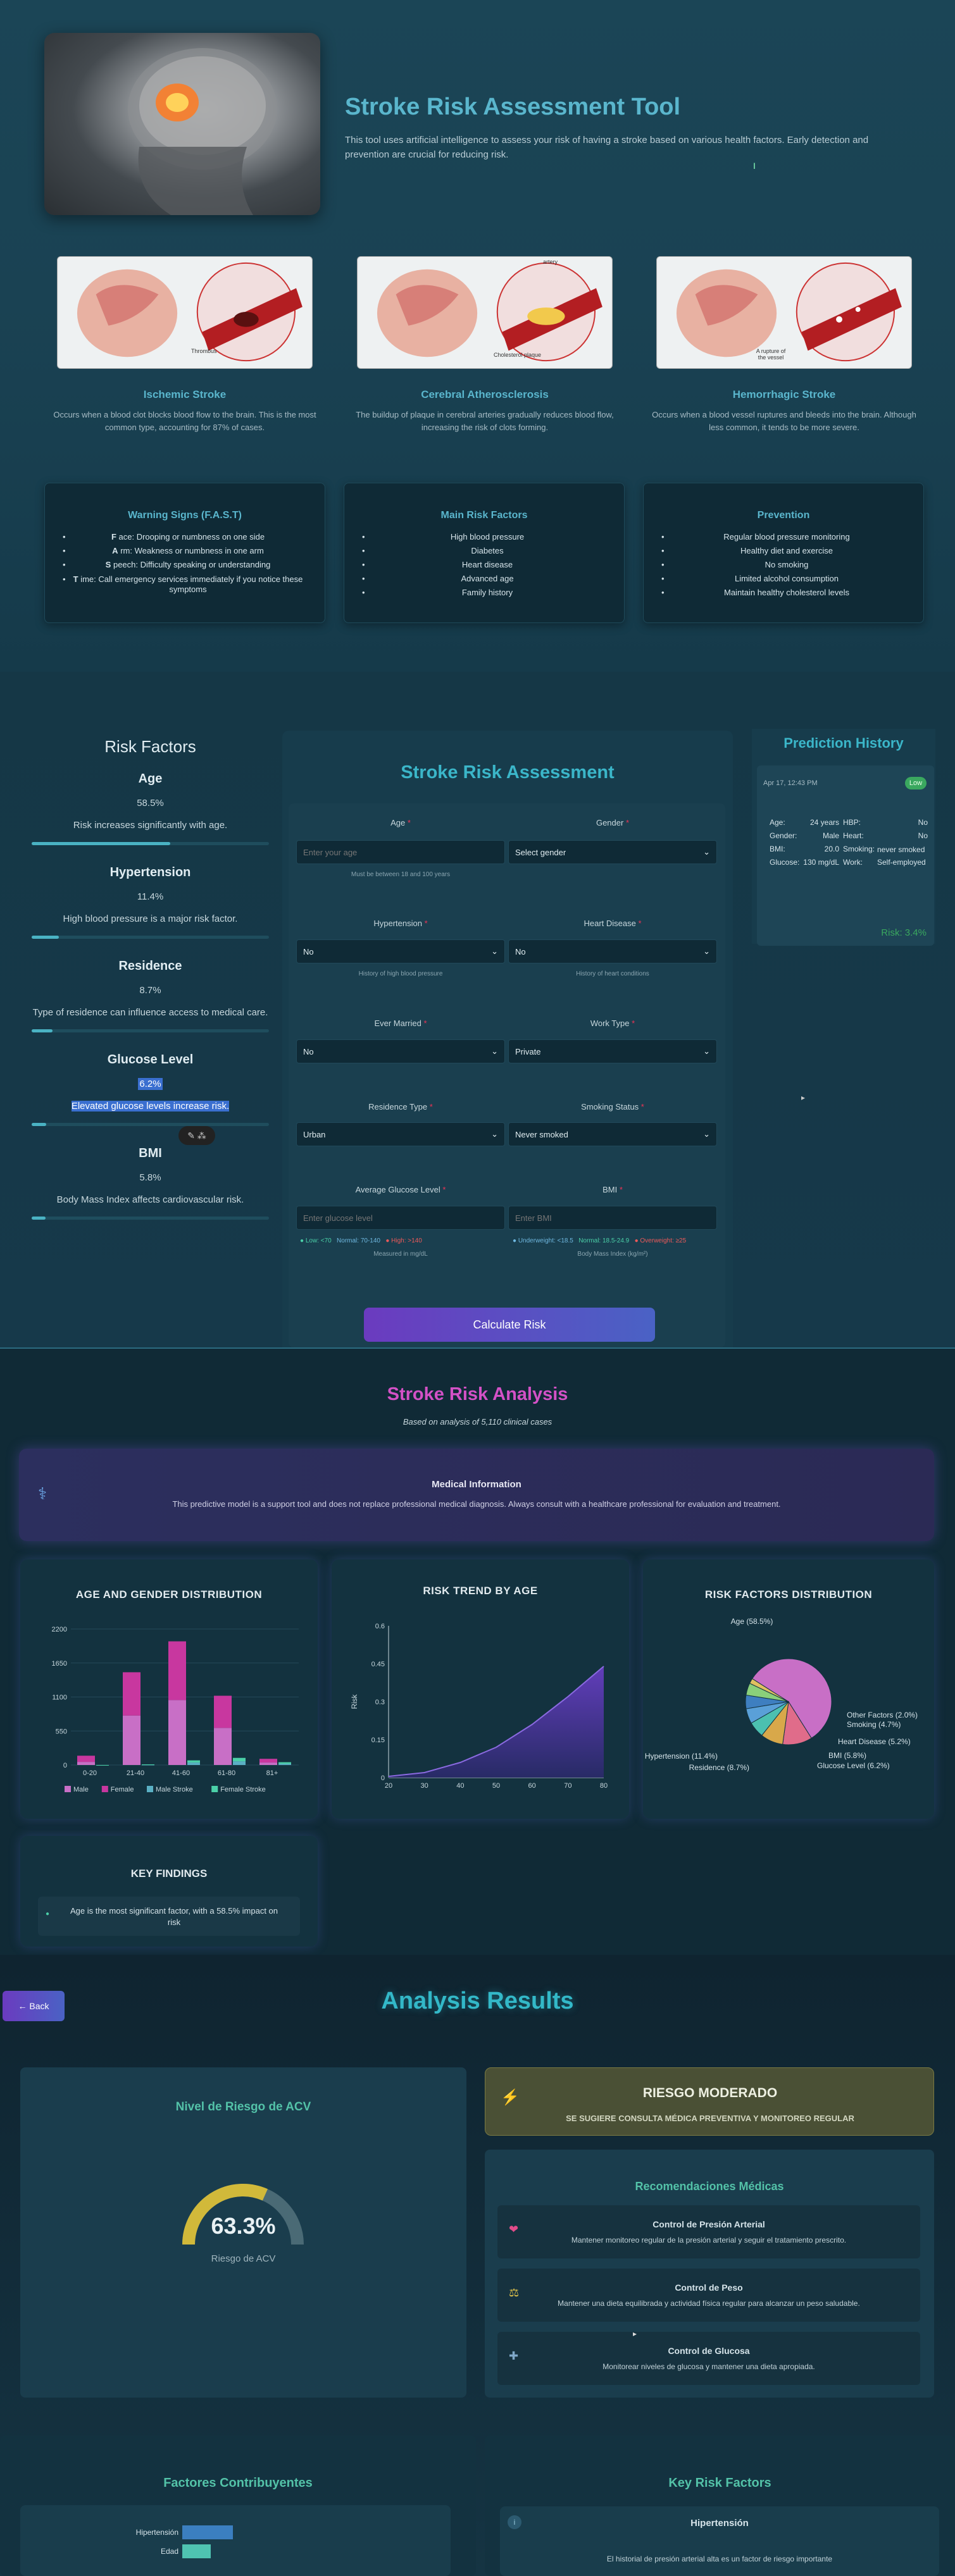 The width and height of the screenshot is (955, 2576). What do you see at coordinates (754, 166) in the screenshot?
I see `text-cursor-icon: I` at bounding box center [754, 166].